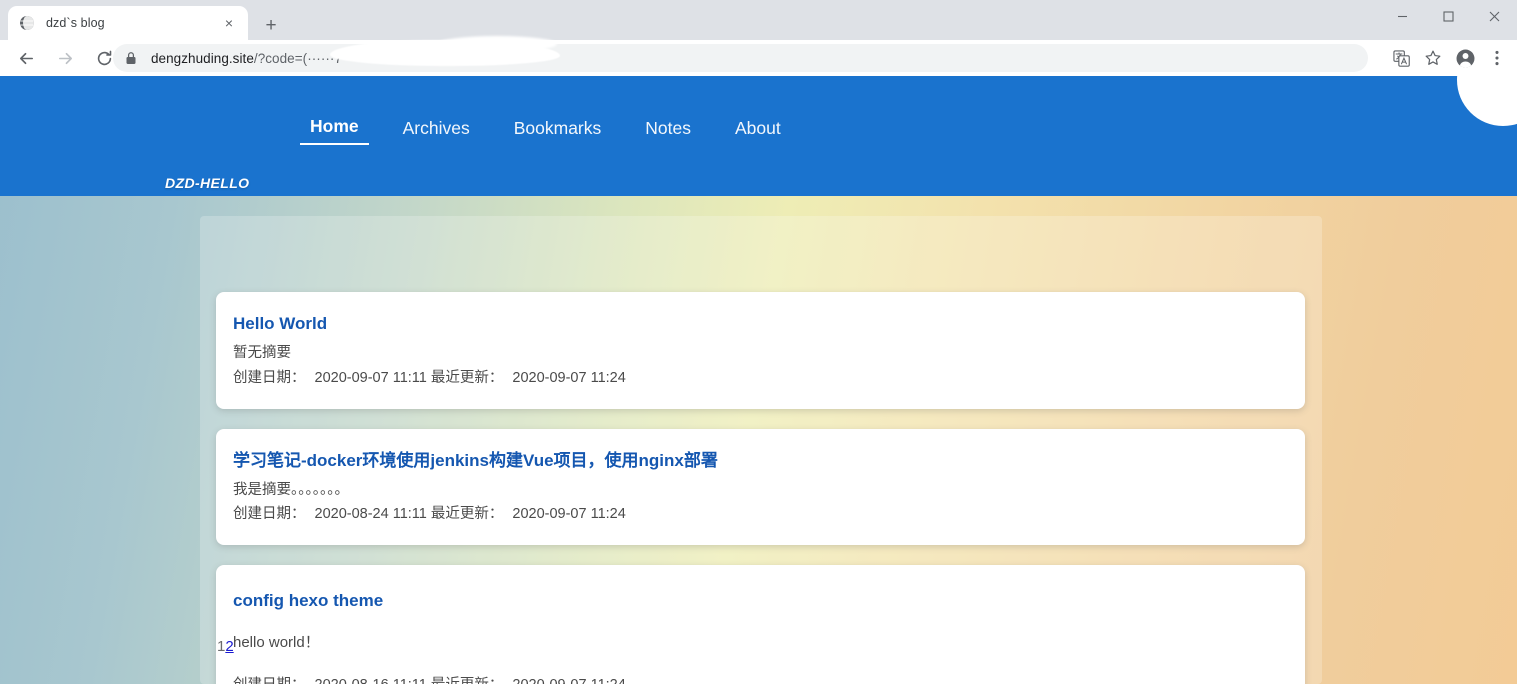 The height and width of the screenshot is (684, 1517). What do you see at coordinates (262, 353) in the screenshot?
I see `post-summary: 暂无摘要` at bounding box center [262, 353].